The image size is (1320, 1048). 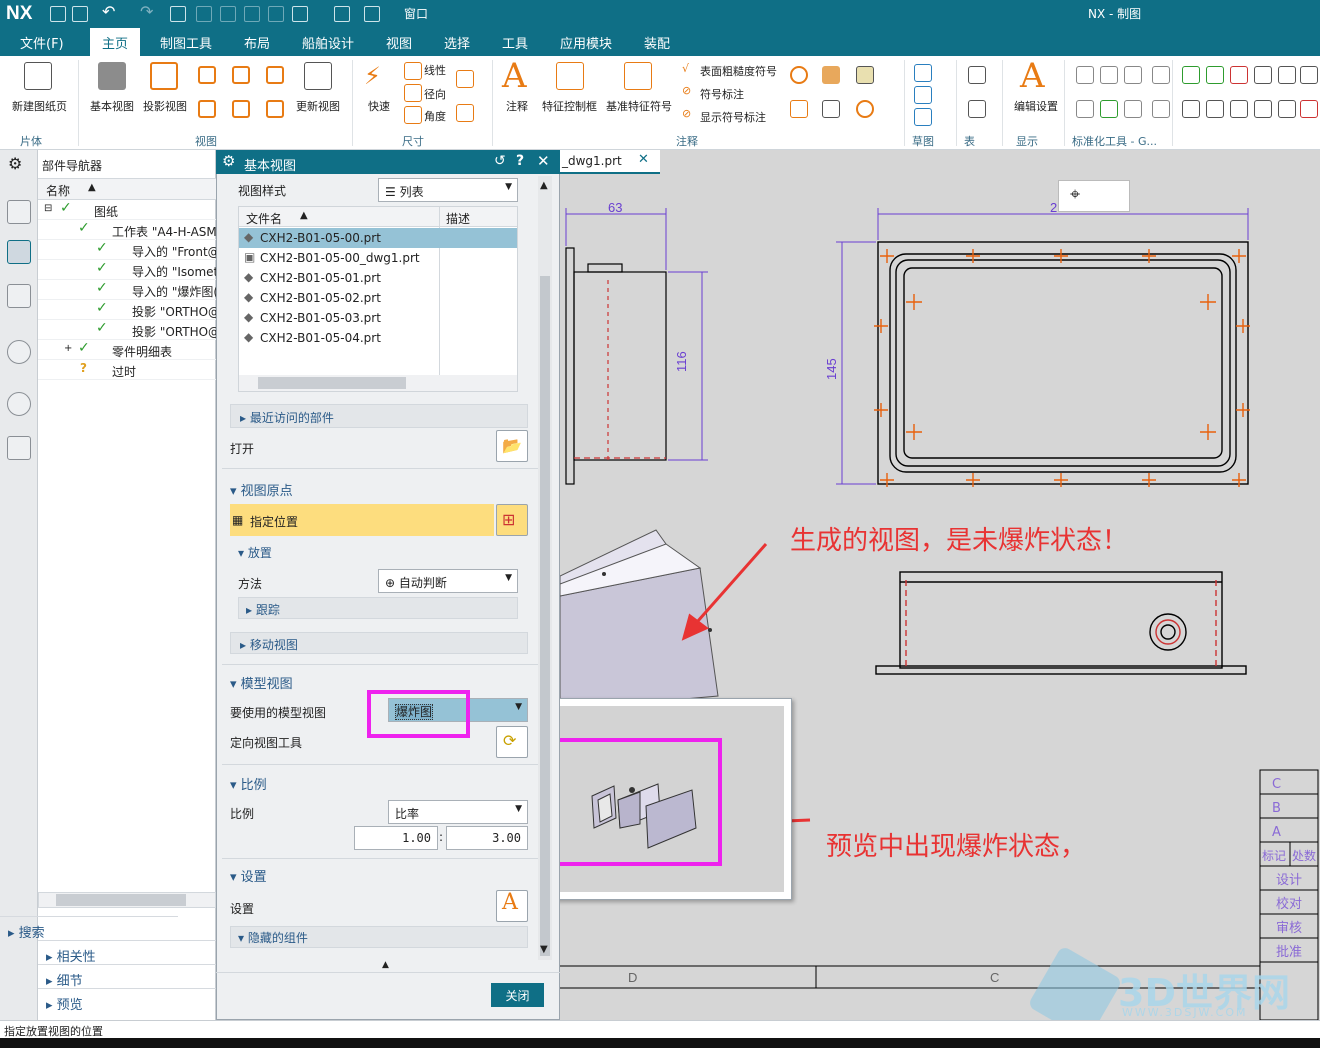 What do you see at coordinates (435, 70) in the screenshot?
I see `linear-dim-button: 线性` at bounding box center [435, 70].